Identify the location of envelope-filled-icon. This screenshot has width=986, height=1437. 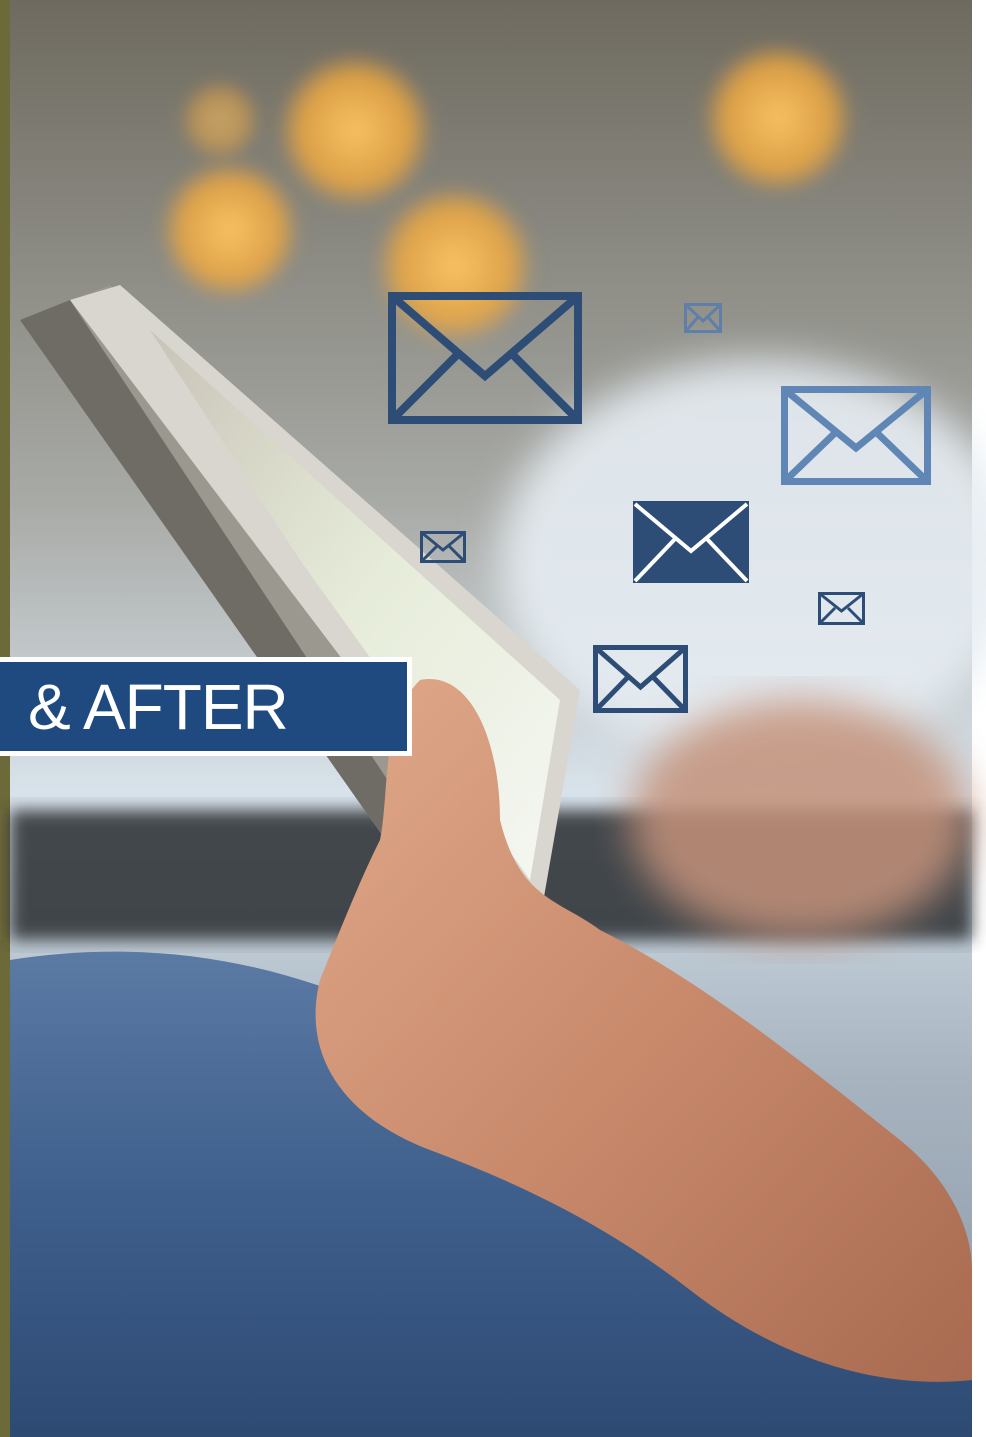
(691, 542).